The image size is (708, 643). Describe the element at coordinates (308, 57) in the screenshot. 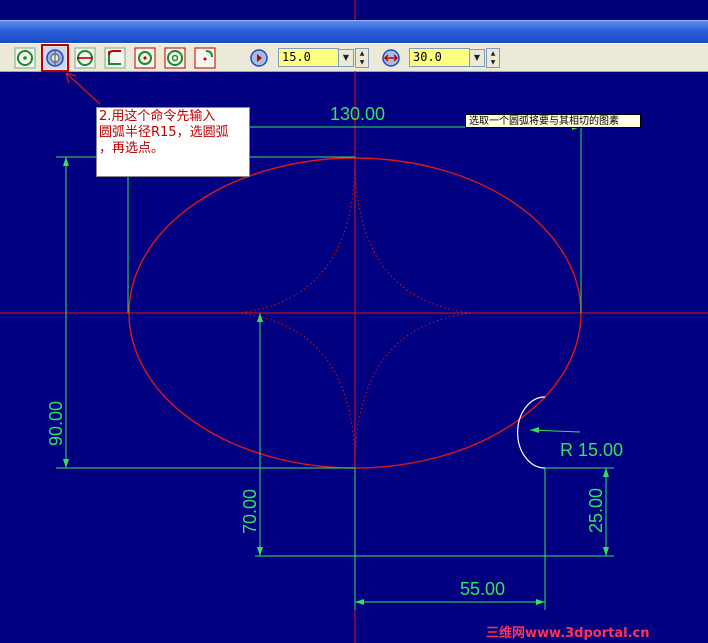

I see `radius-input: 15.0` at that location.